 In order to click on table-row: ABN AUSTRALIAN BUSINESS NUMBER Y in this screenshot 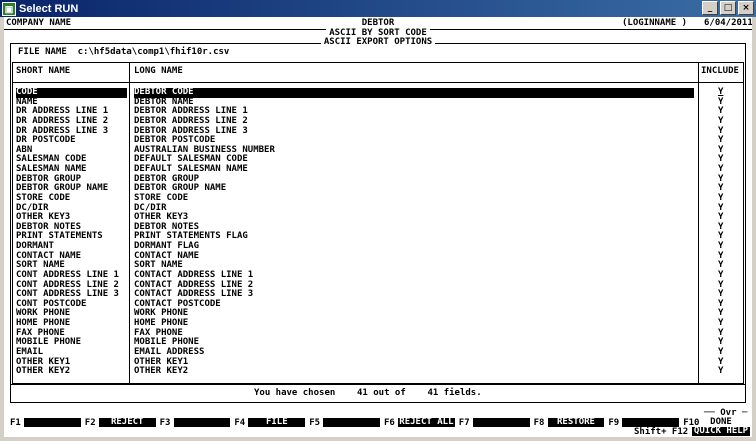, I will do `click(378, 150)`.